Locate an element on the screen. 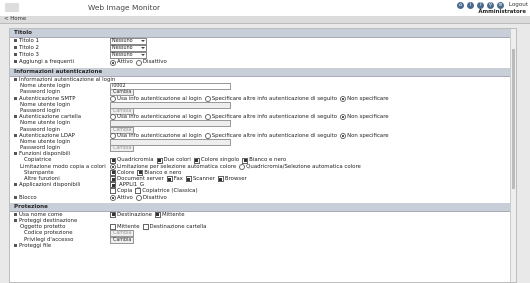  use-sender-checkbox is located at coordinates (157, 214).